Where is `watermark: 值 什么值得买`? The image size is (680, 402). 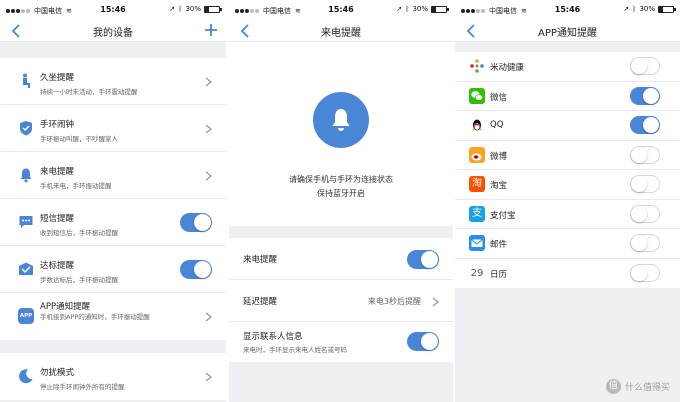
watermark: 值 什么值得买 is located at coordinates (637, 386).